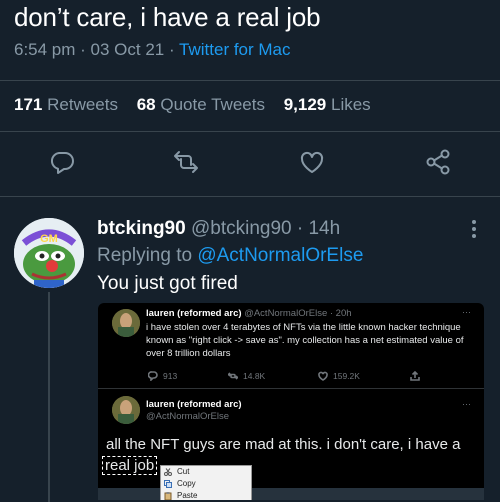  Describe the element at coordinates (168, 472) in the screenshot. I see `scissors-icon` at that location.